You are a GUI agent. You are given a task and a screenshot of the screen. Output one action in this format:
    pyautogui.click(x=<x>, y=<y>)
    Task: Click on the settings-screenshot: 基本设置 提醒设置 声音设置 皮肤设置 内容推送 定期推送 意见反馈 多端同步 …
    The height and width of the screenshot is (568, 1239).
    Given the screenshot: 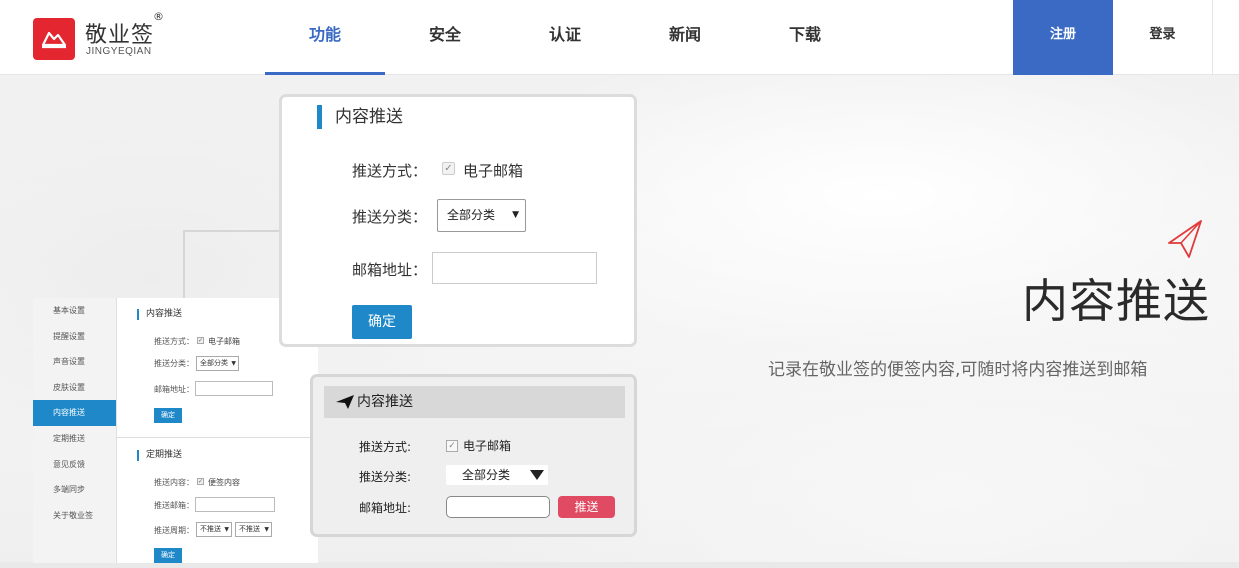 What is the action you would take?
    pyautogui.click(x=175, y=430)
    